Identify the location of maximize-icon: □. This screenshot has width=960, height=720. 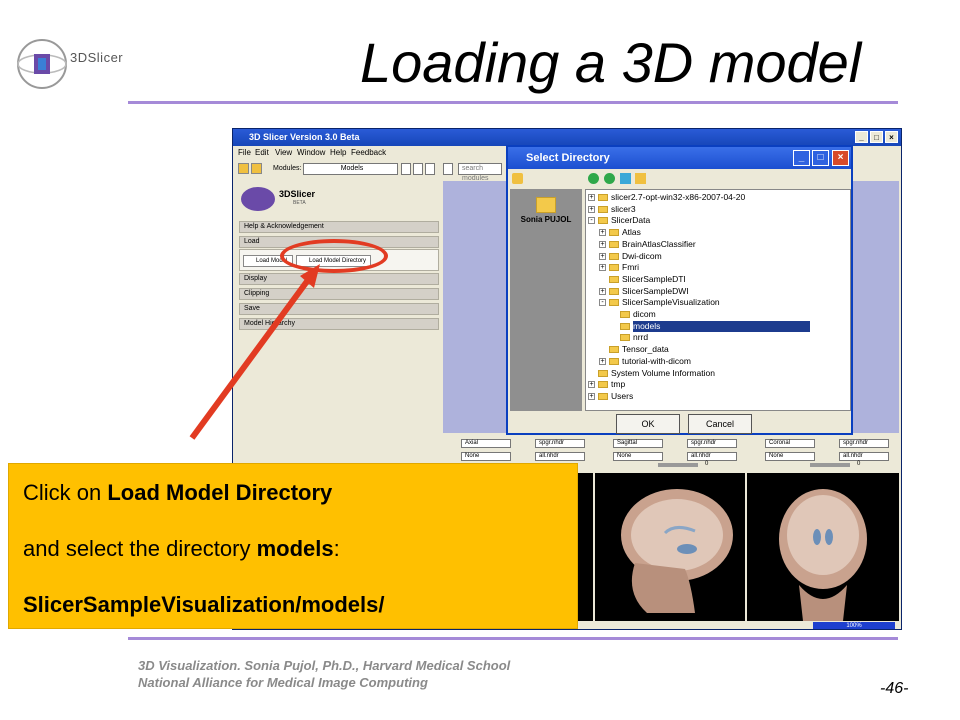
(876, 137).